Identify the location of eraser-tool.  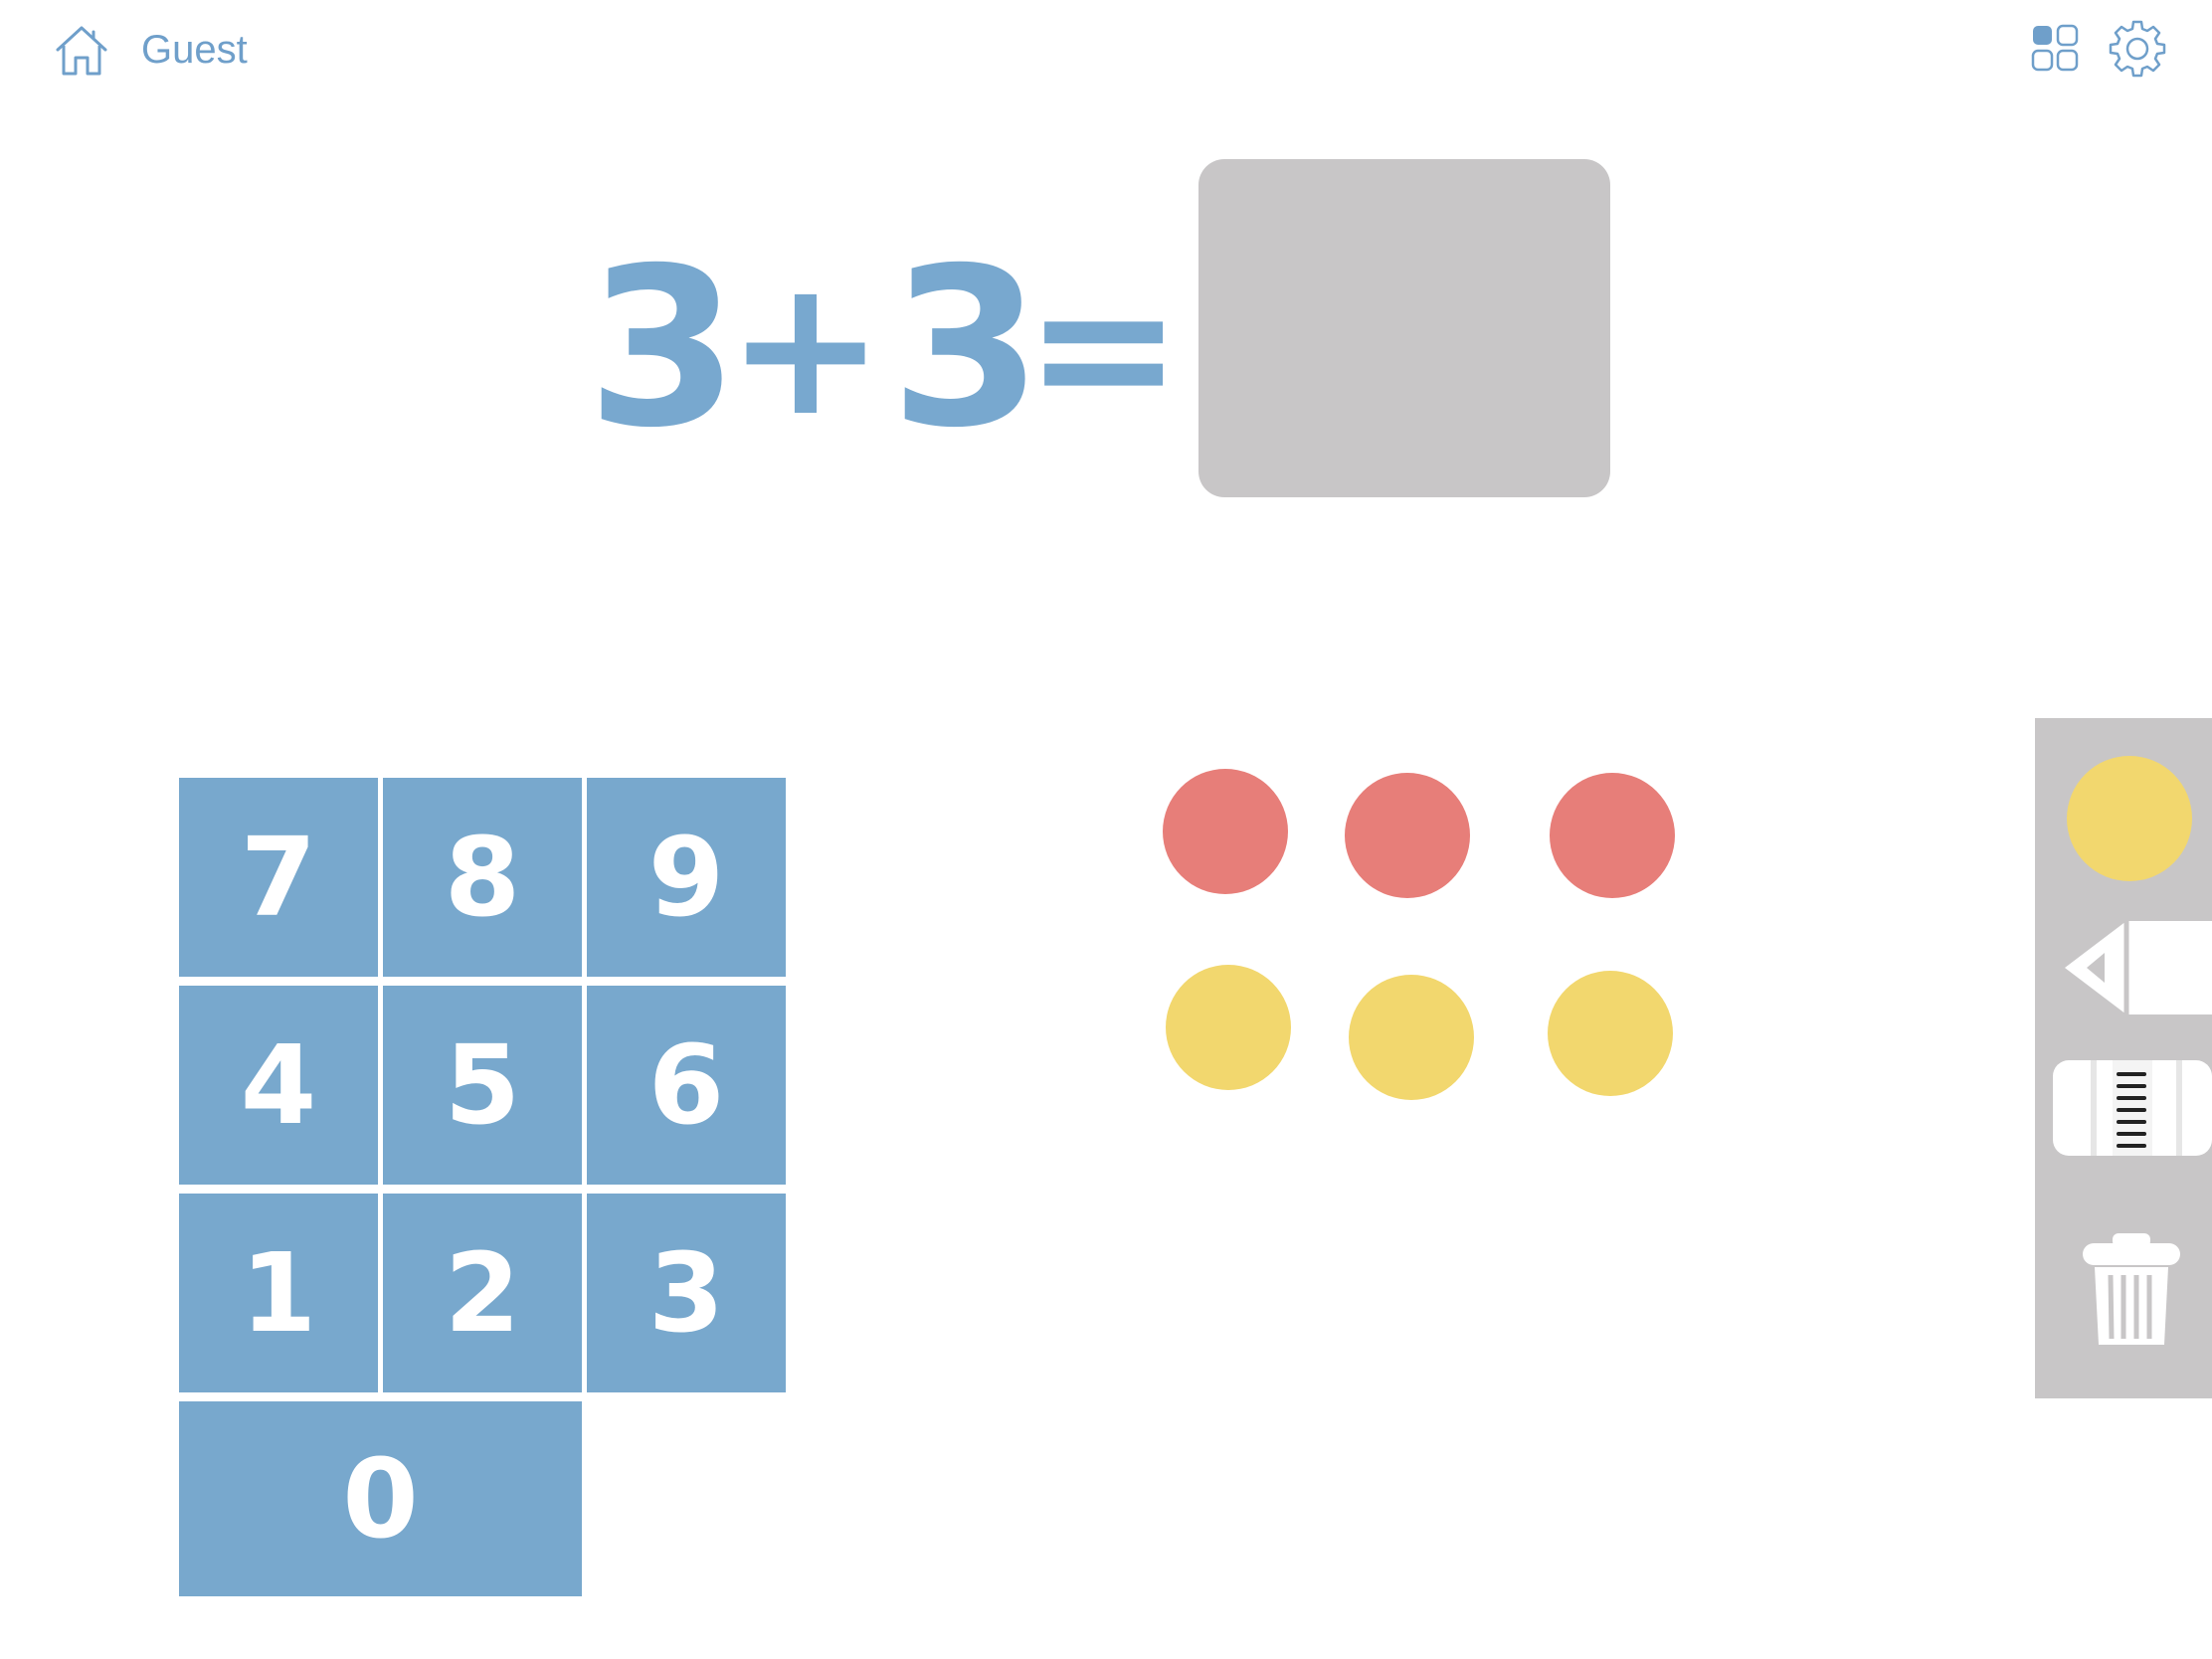
(2131, 1108).